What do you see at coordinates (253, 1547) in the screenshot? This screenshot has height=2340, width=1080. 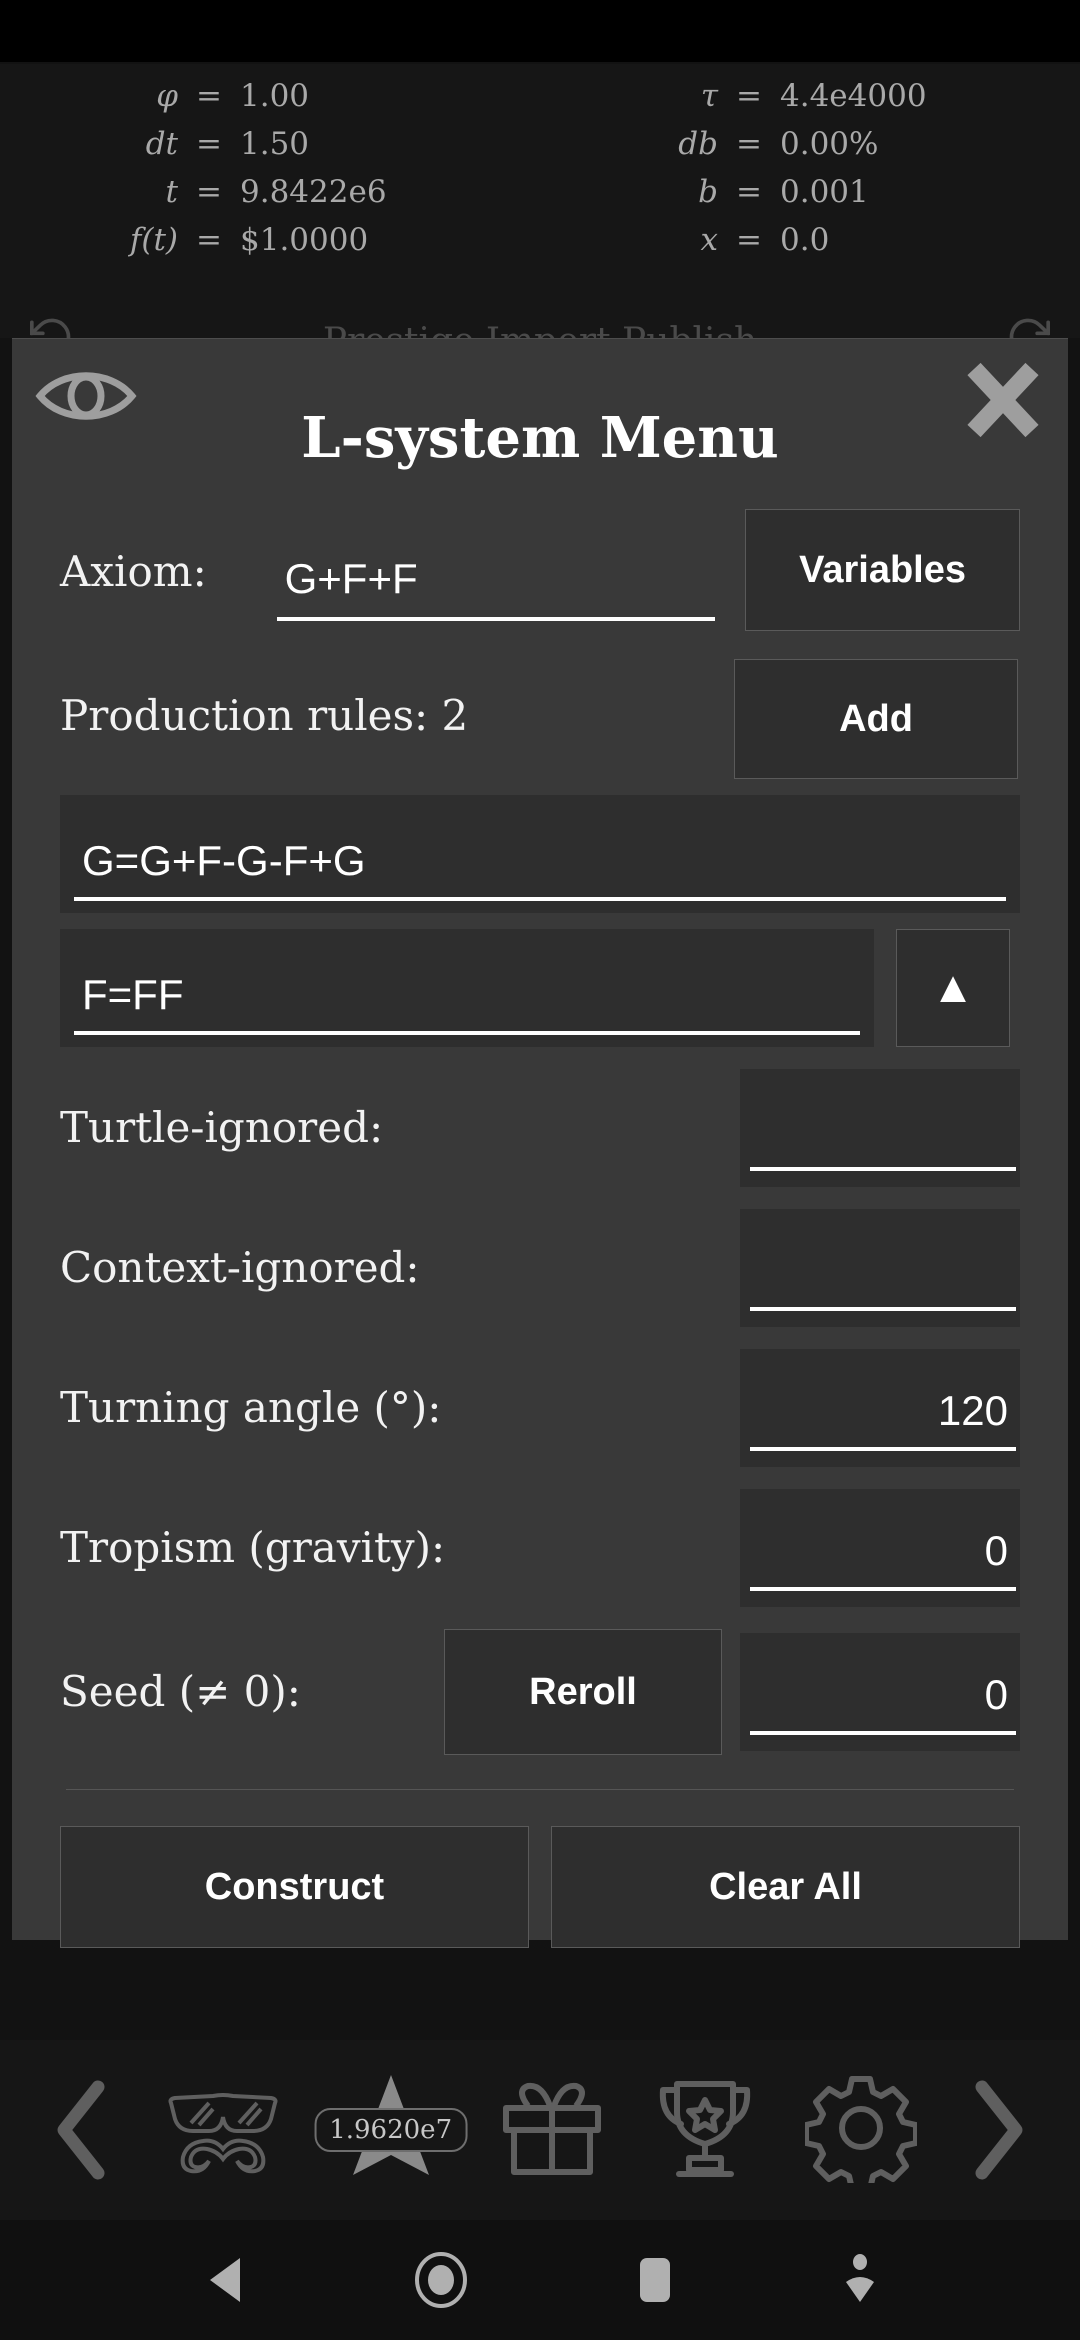 I see `tropism-label: Tropism (gravity):` at bounding box center [253, 1547].